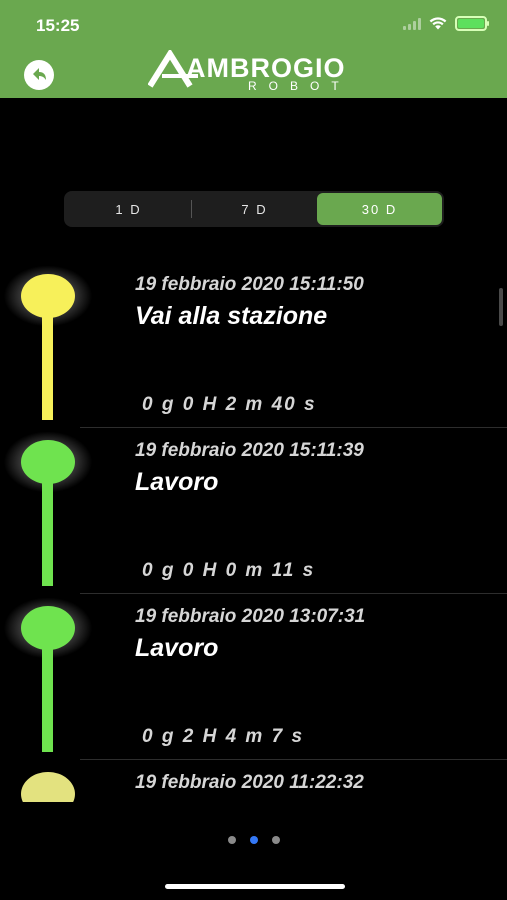  What do you see at coordinates (379, 209) in the screenshot?
I see `range-option-30d: 30 D` at bounding box center [379, 209].